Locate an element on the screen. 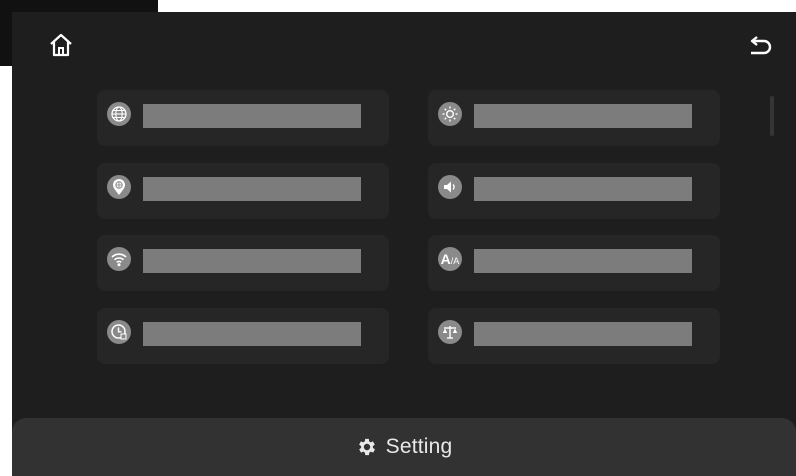 This screenshot has width=796, height=476. font-glyph-small: /A is located at coordinates (455, 261).